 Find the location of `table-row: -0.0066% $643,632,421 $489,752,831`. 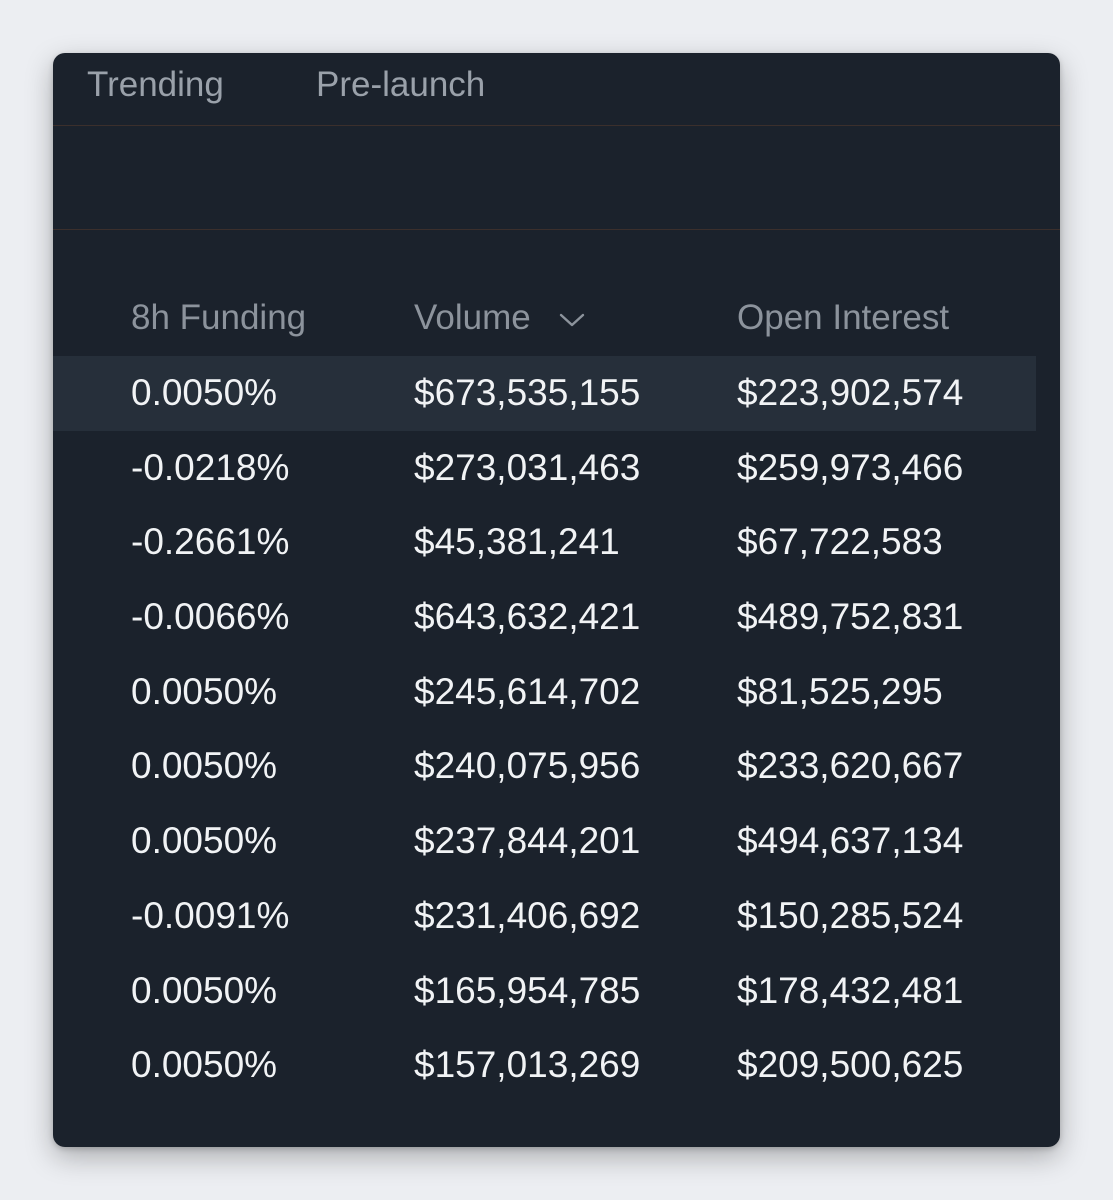

table-row: -0.0066% $643,632,421 $489,752,831 is located at coordinates (544, 617).